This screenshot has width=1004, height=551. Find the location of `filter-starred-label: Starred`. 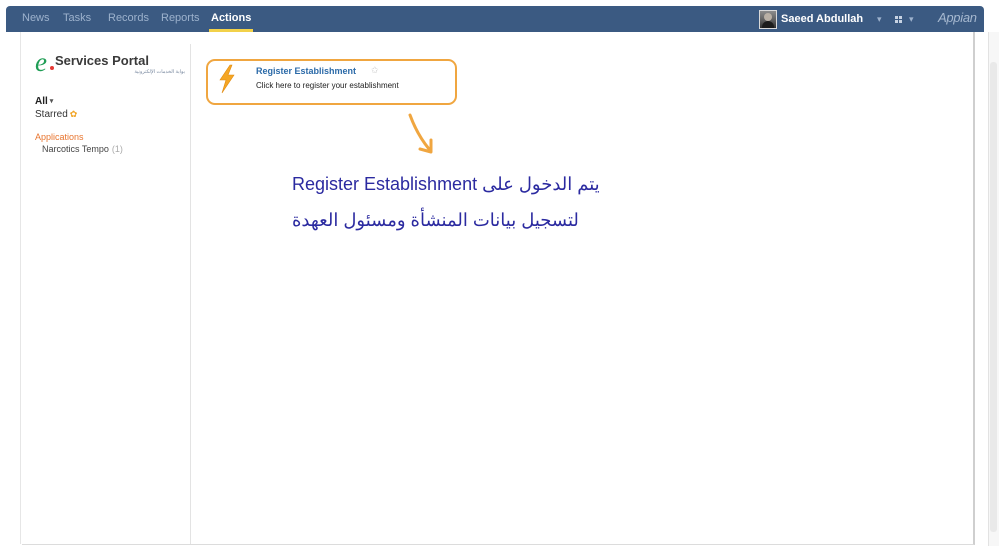

filter-starred-label: Starred is located at coordinates (51, 114).